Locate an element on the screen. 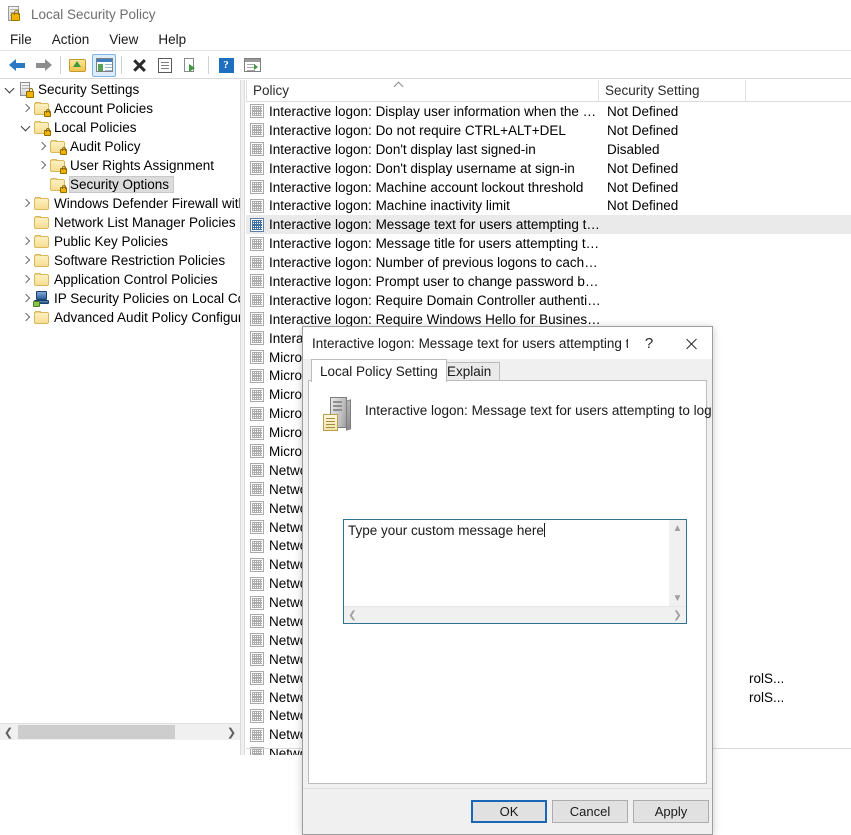 The image size is (851, 835). menu-action: Action is located at coordinates (71, 39).